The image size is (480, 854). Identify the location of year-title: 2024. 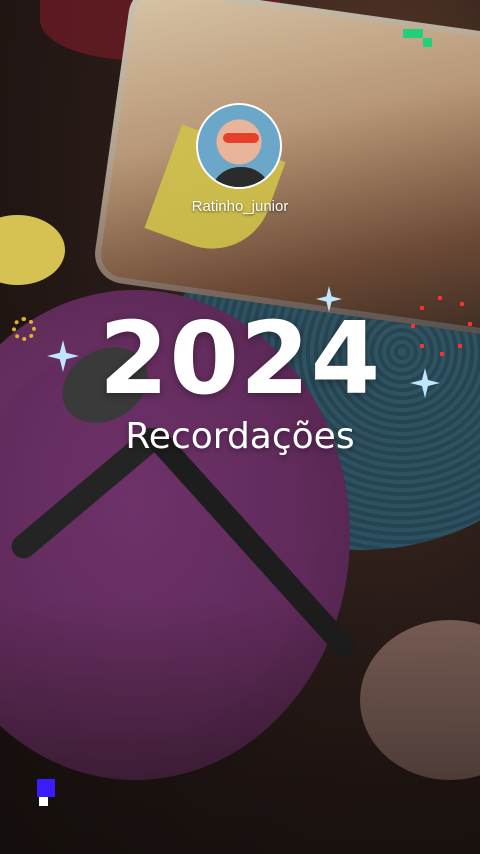
(240, 358).